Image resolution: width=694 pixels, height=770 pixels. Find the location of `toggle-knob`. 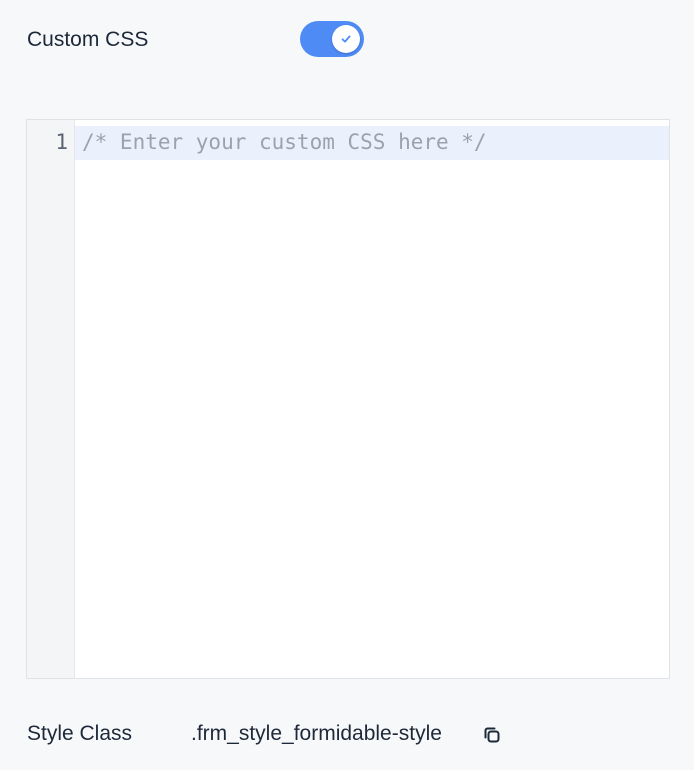

toggle-knob is located at coordinates (346, 39).